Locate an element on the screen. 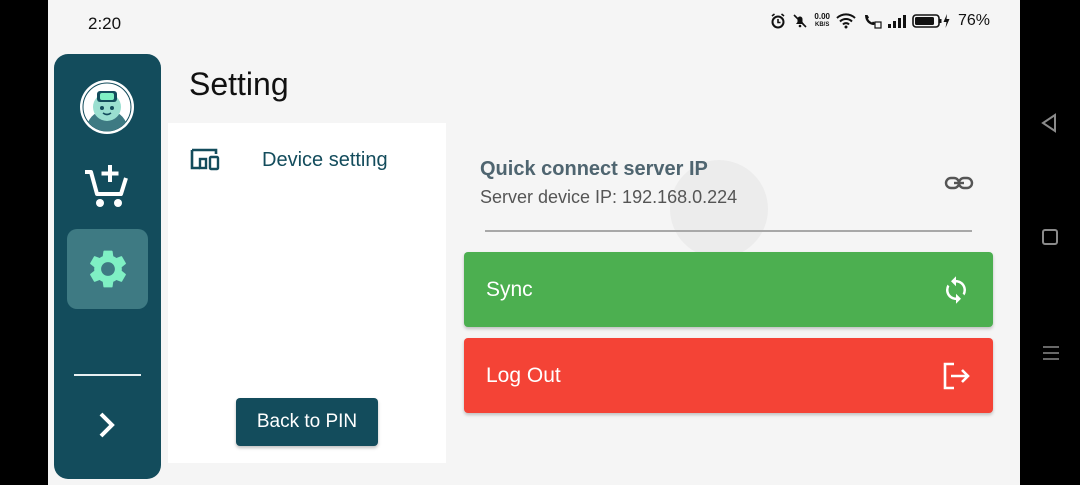 Image resolution: width=1080 pixels, height=485 pixels. status-icons: 0.00 KB/S 76% is located at coordinates (880, 21).